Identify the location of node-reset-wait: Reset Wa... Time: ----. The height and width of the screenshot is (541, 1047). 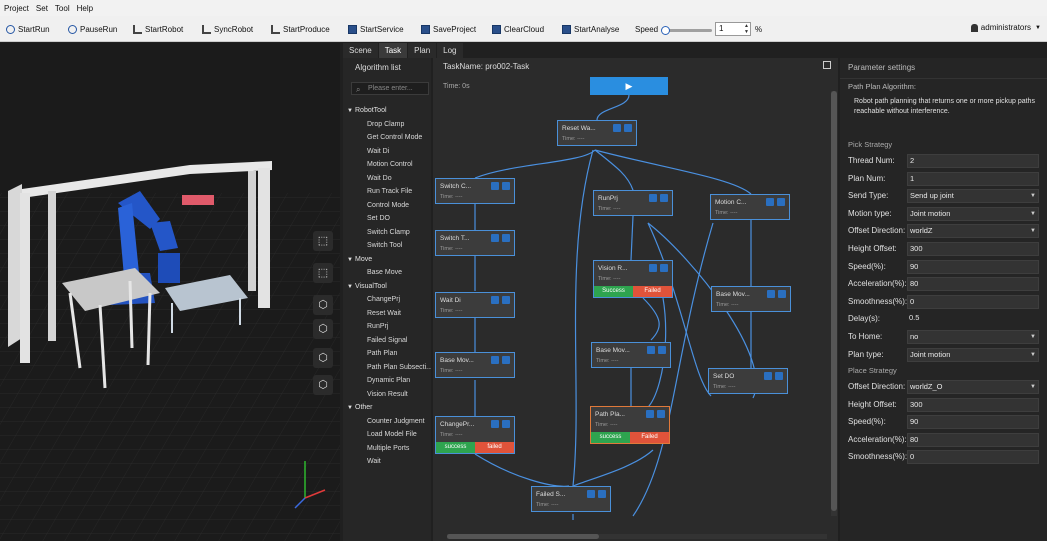
(597, 133).